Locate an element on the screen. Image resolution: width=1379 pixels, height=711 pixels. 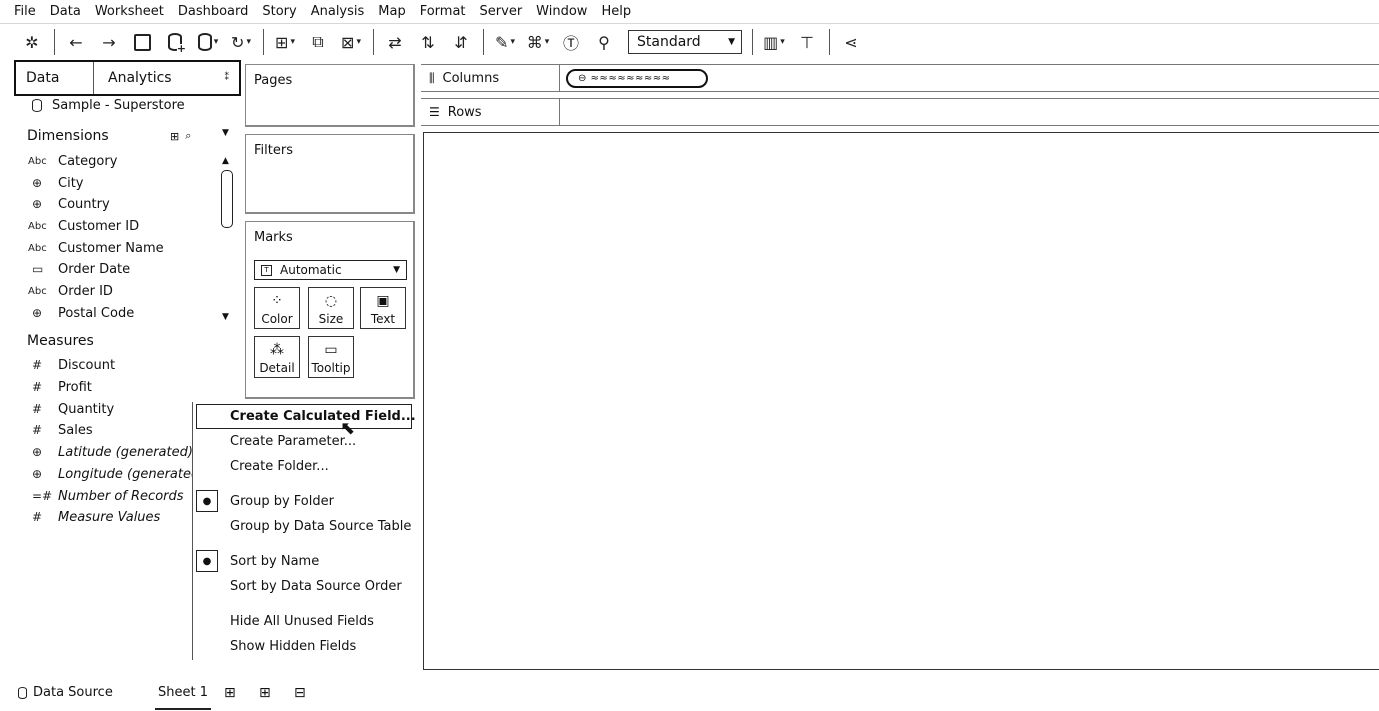
view-data-icon: ⊞ is located at coordinates (174, 136).